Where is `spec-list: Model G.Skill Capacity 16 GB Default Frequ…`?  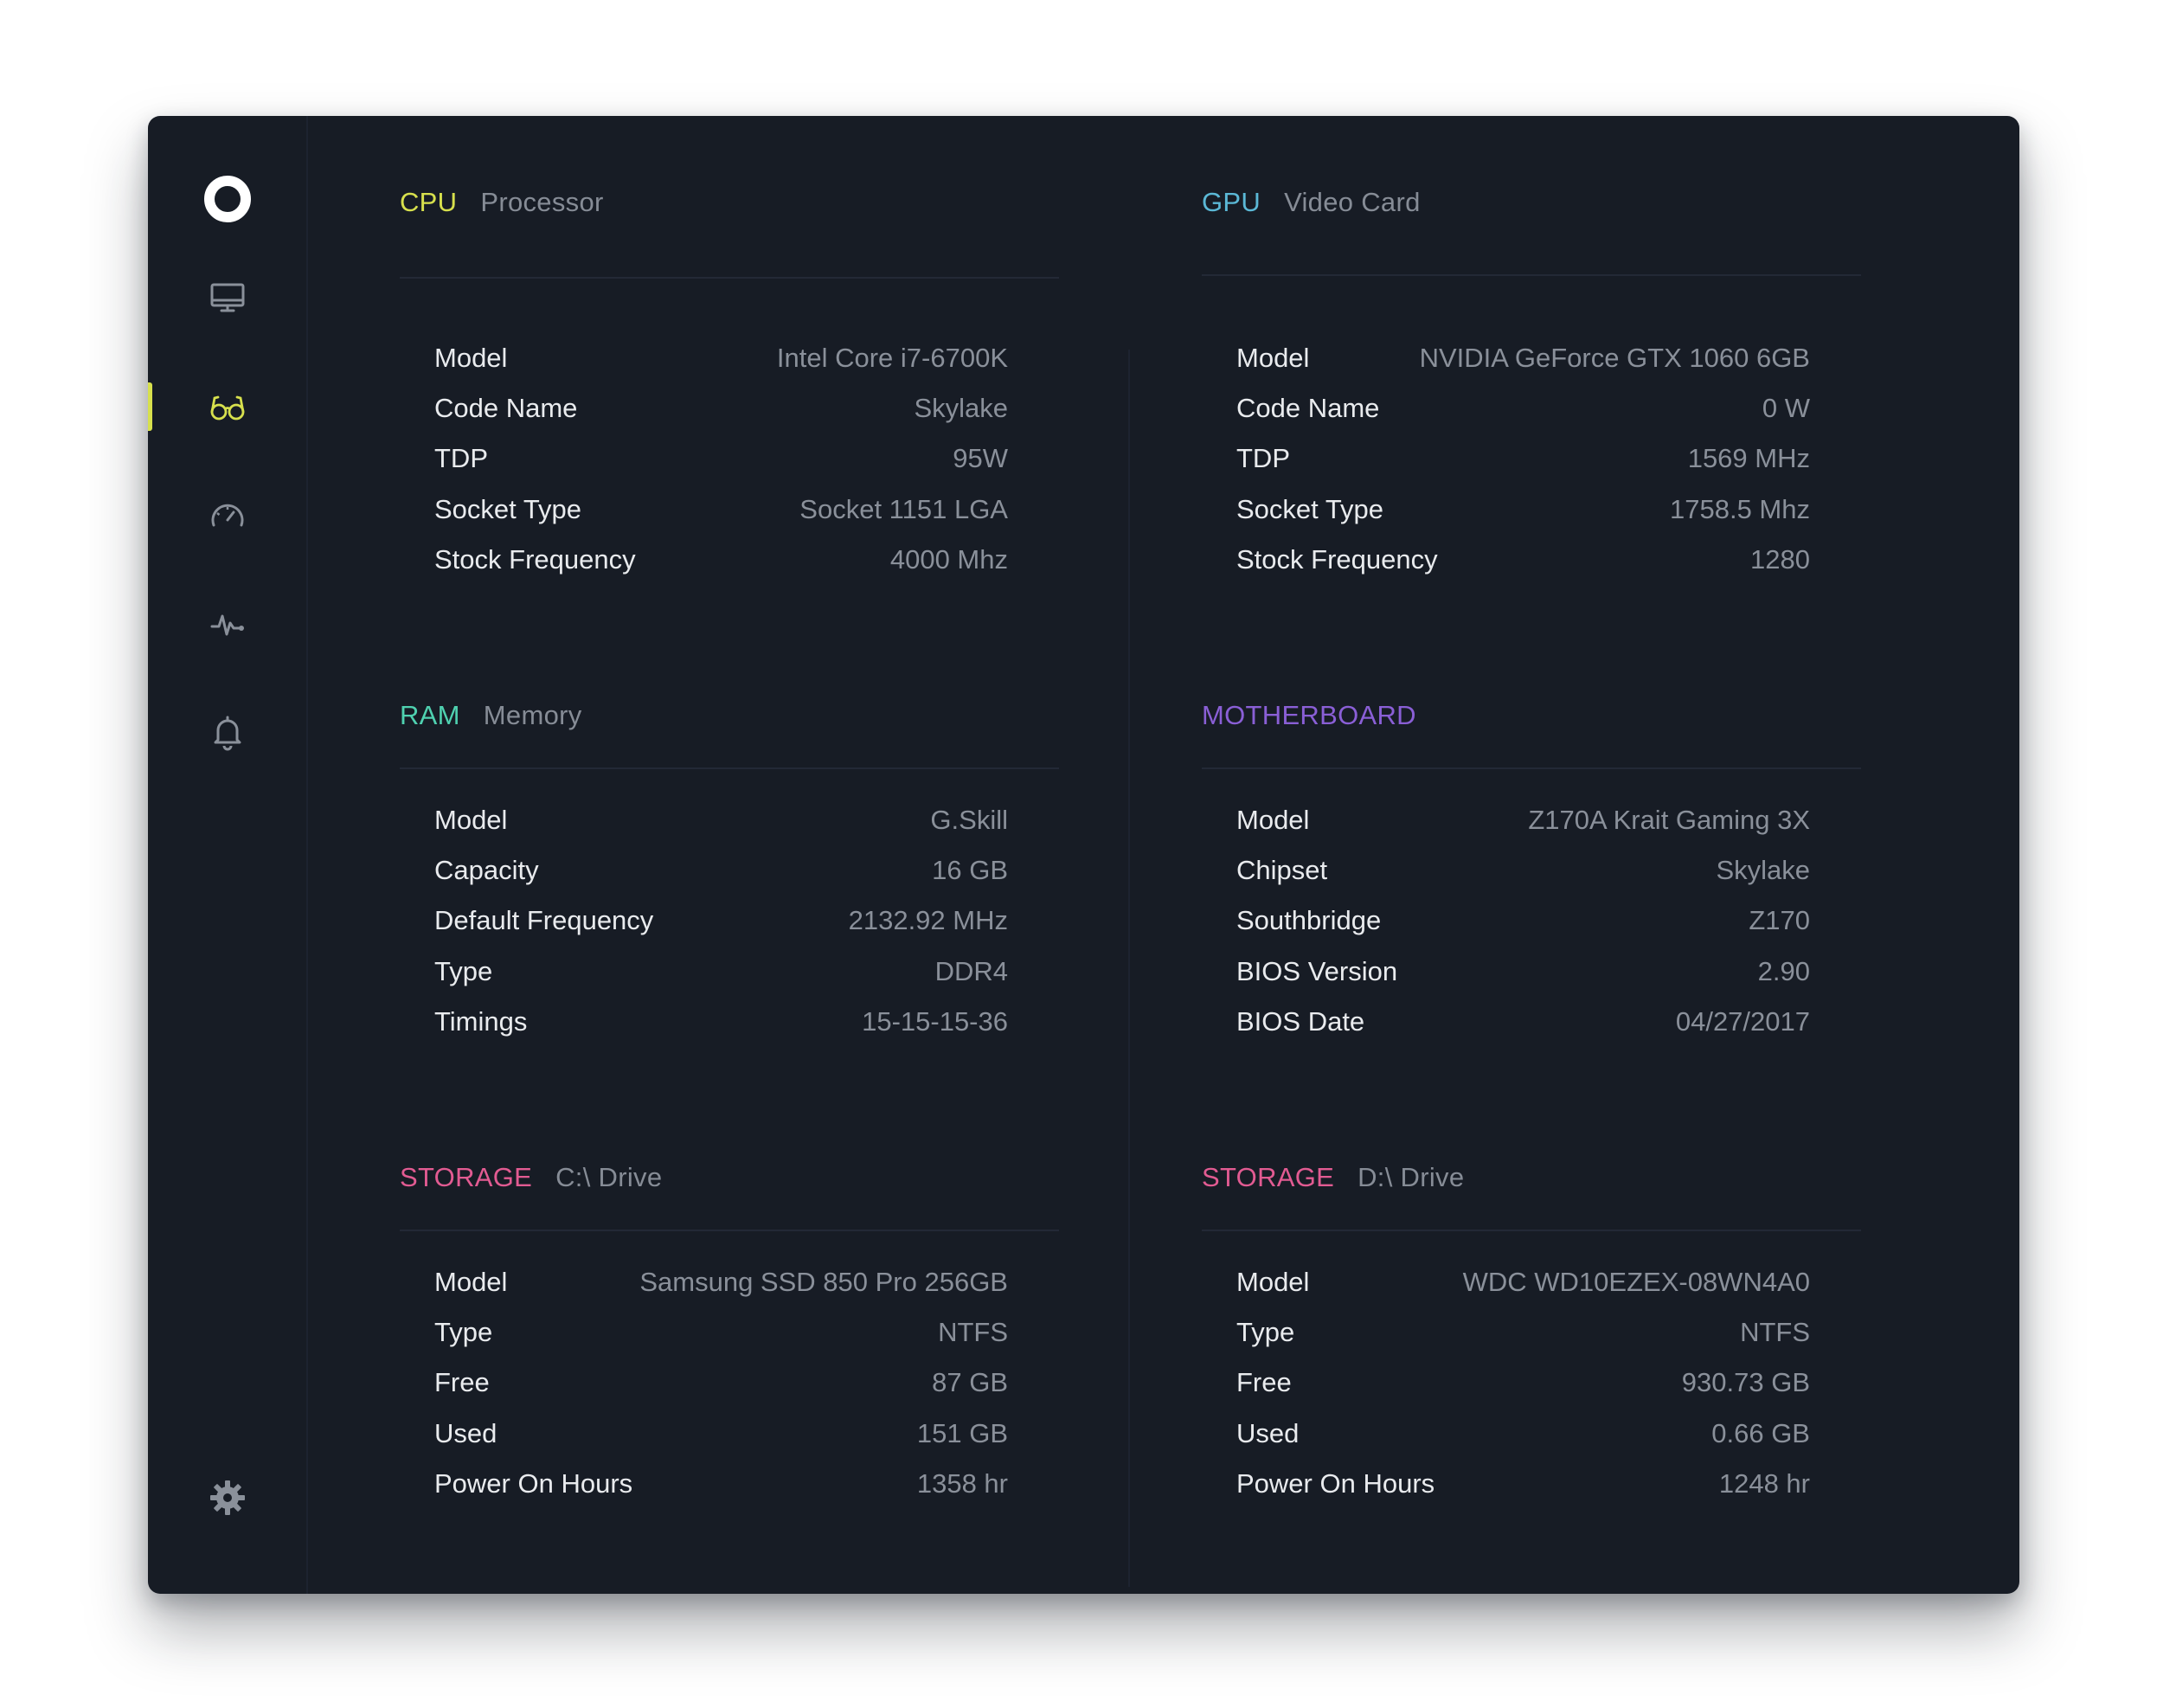 spec-list: Model G.Skill Capacity 16 GB Default Frequ… is located at coordinates (721, 921).